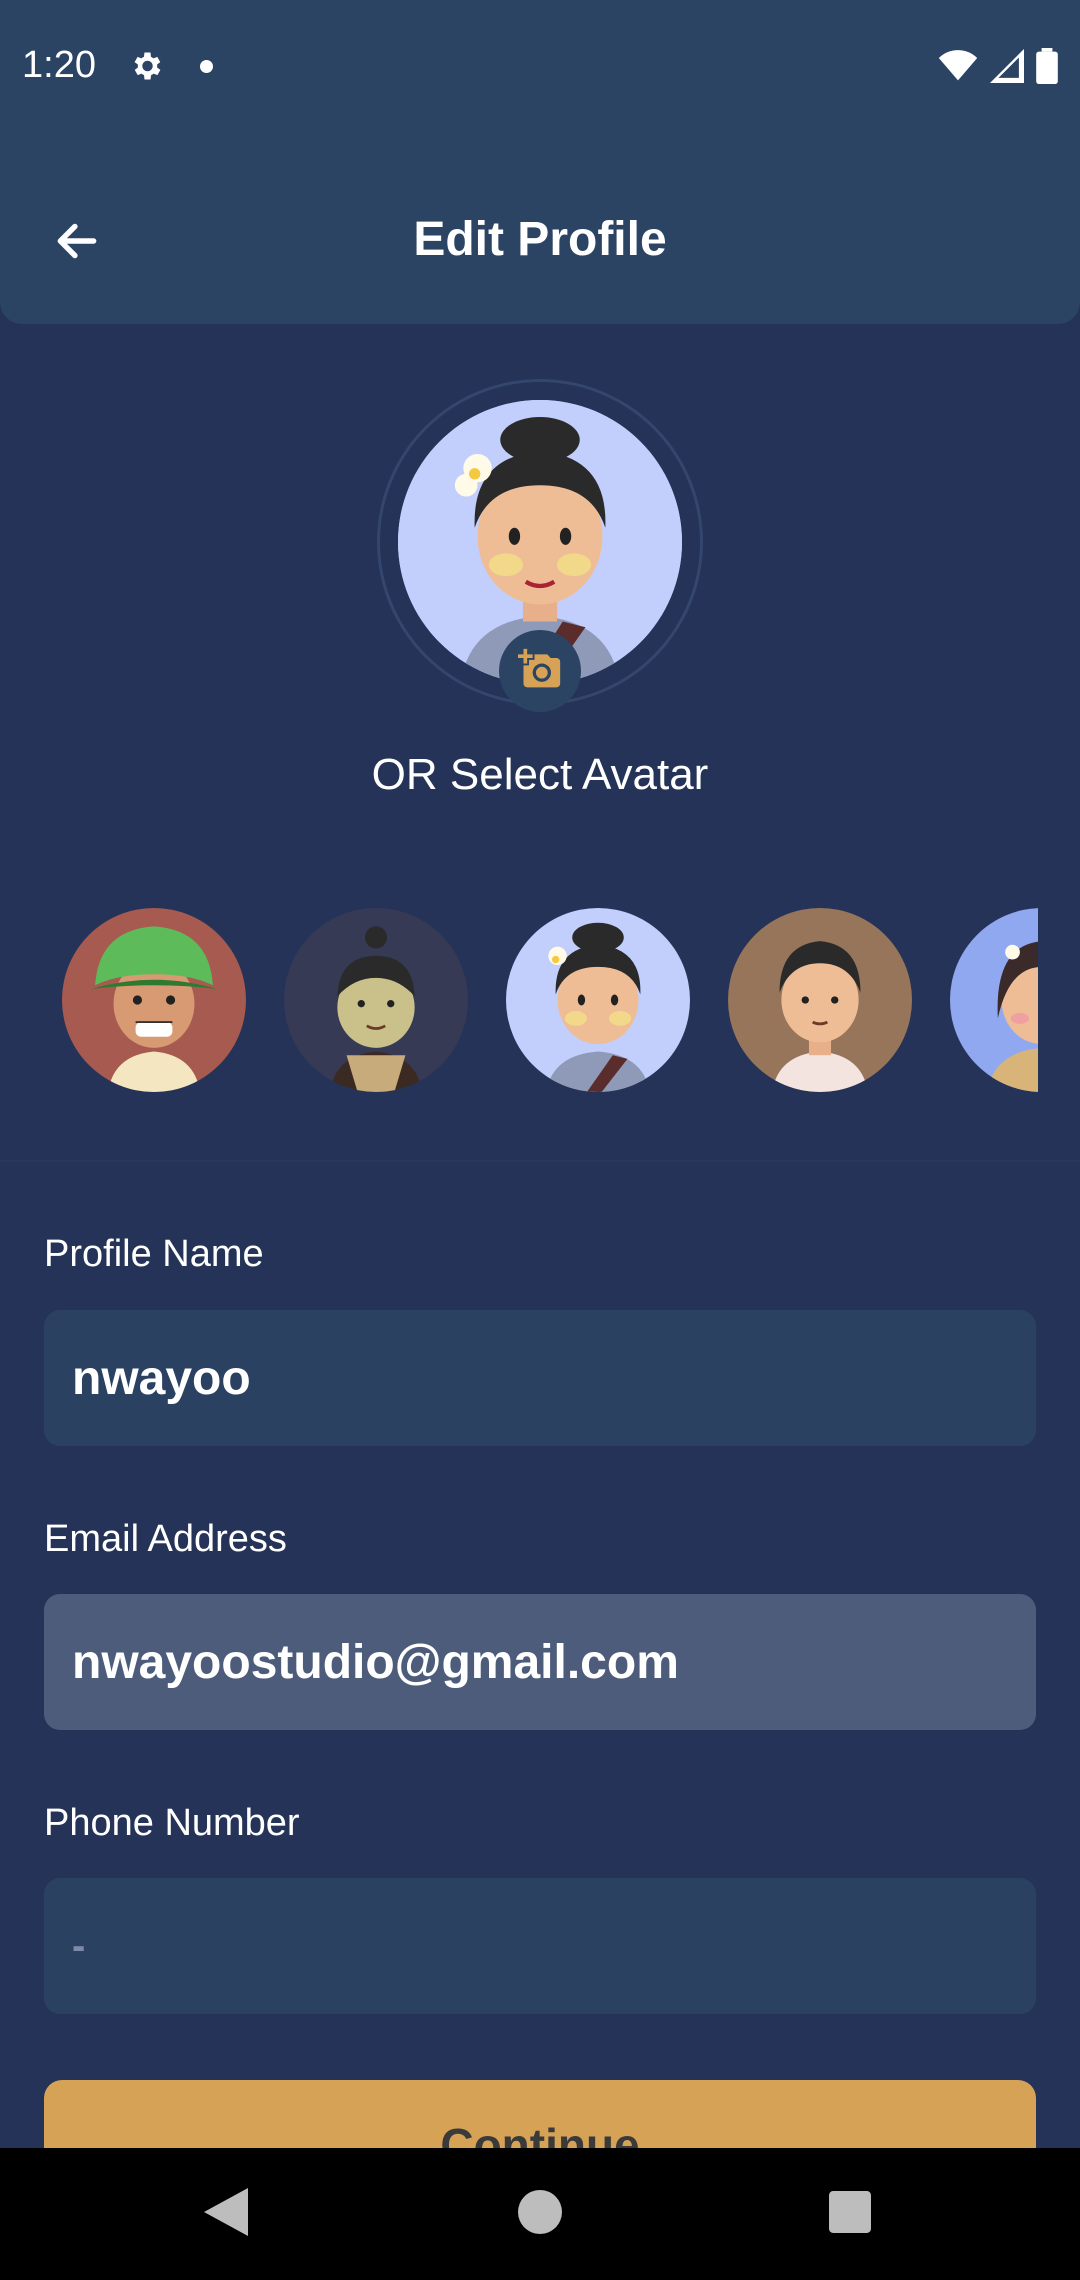 Image resolution: width=1080 pixels, height=2280 pixels. I want to click on status-time: 1:20, so click(59, 65).